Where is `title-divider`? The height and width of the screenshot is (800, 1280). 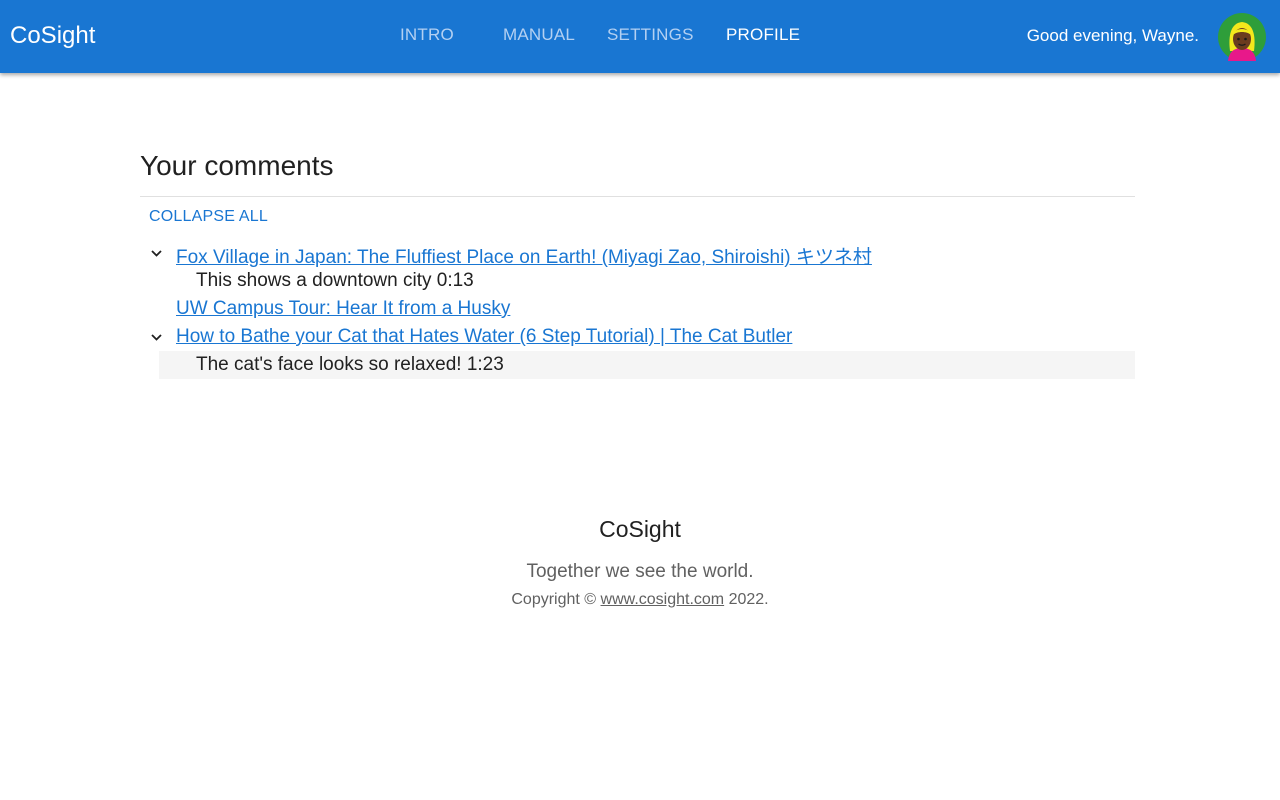
title-divider is located at coordinates (637, 196).